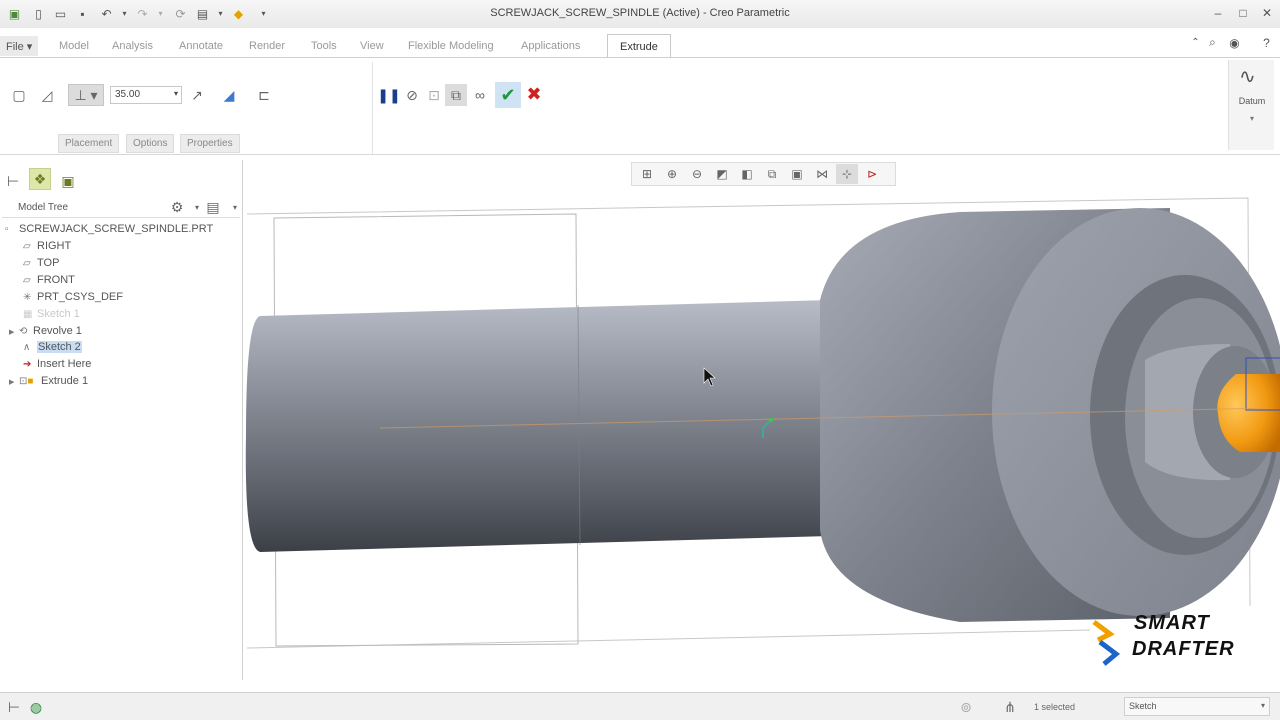  Describe the element at coordinates (36, 707) in the screenshot. I see `toggle-browser-icon: ◍` at that location.